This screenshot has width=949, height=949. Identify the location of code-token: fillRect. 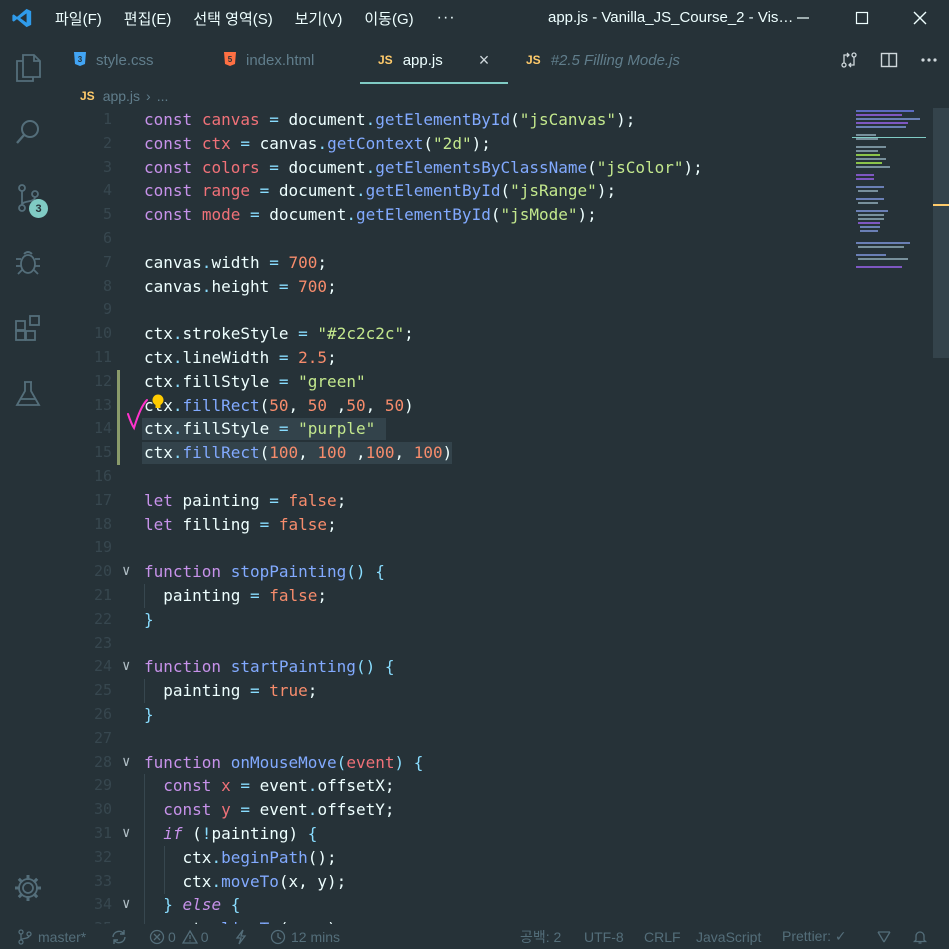
(221, 405).